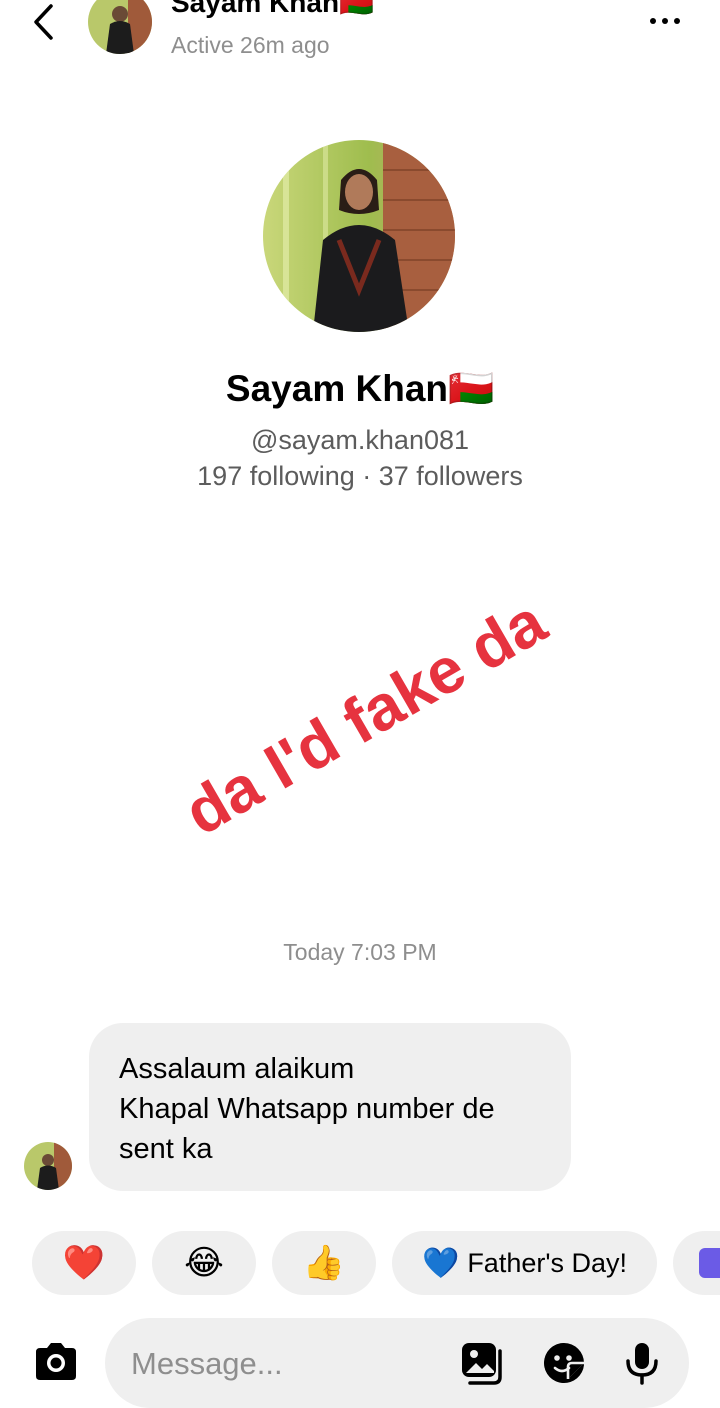 The height and width of the screenshot is (1408, 720). What do you see at coordinates (360, 952) in the screenshot?
I see `message-timestamp: Today 7:03 PM` at bounding box center [360, 952].